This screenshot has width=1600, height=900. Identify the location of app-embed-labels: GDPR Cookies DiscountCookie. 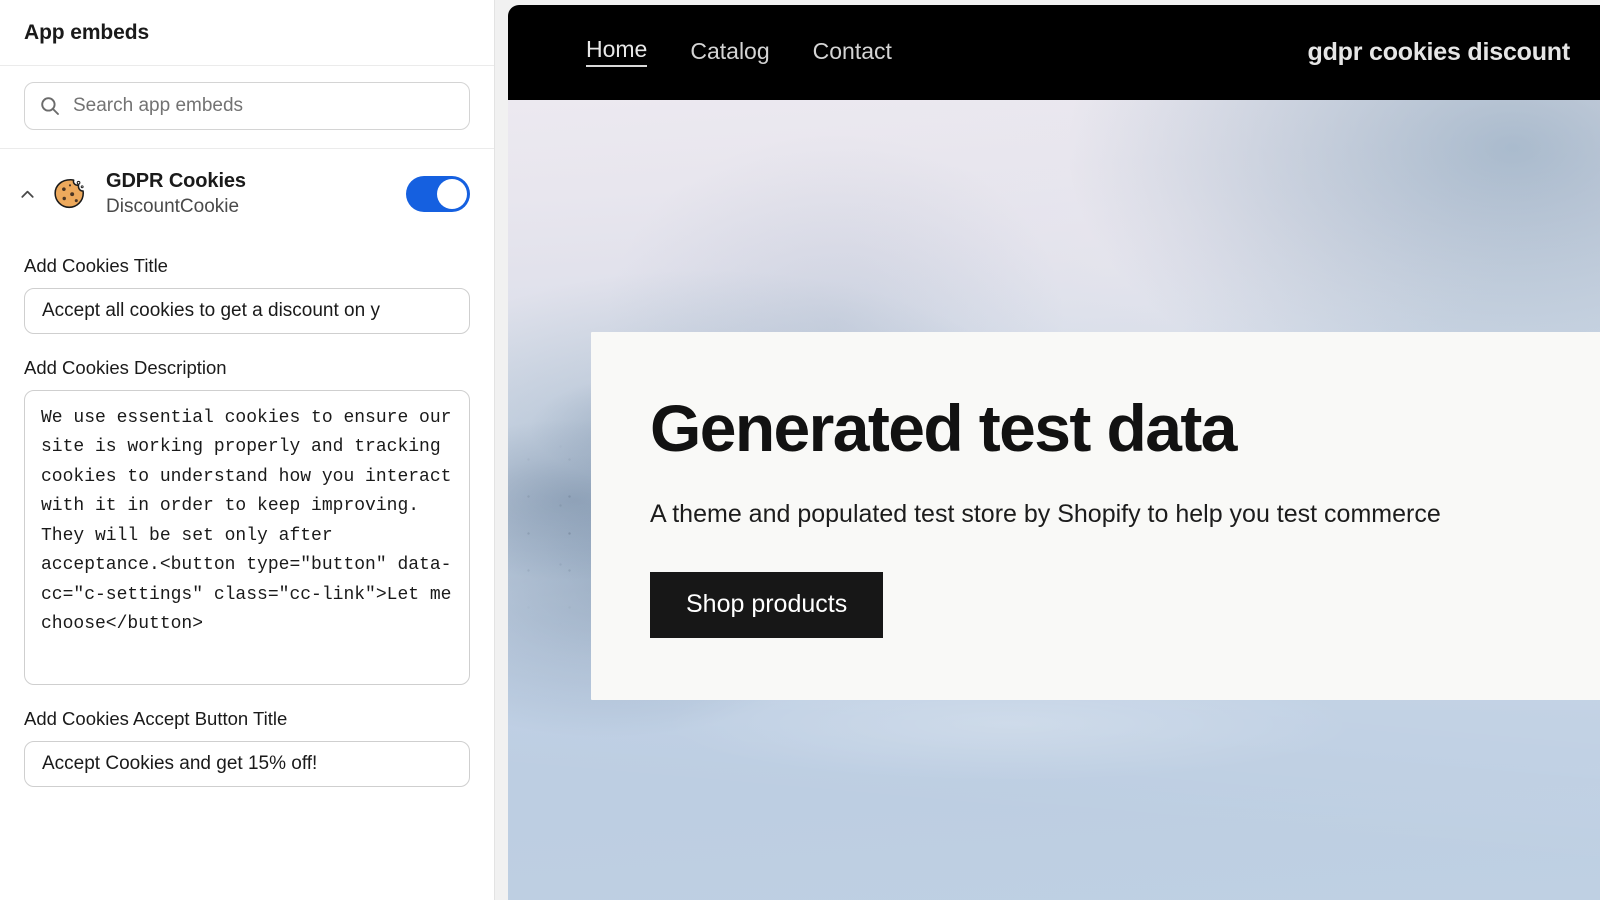
(251, 194).